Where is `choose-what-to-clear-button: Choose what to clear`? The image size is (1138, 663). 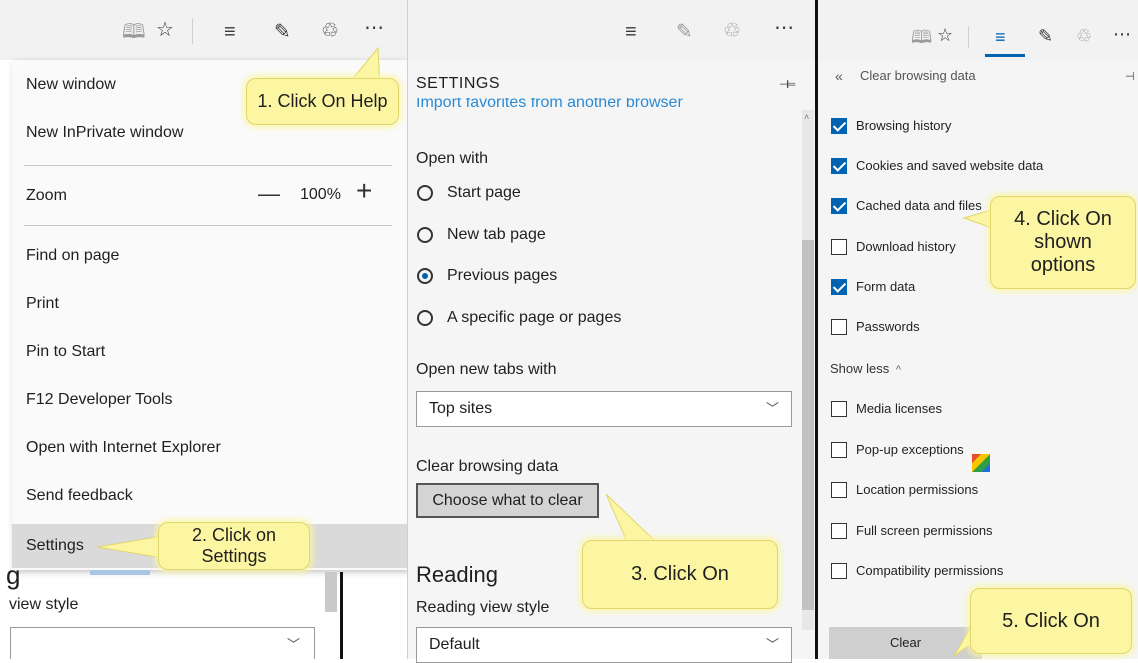 choose-what-to-clear-button: Choose what to clear is located at coordinates (507, 500).